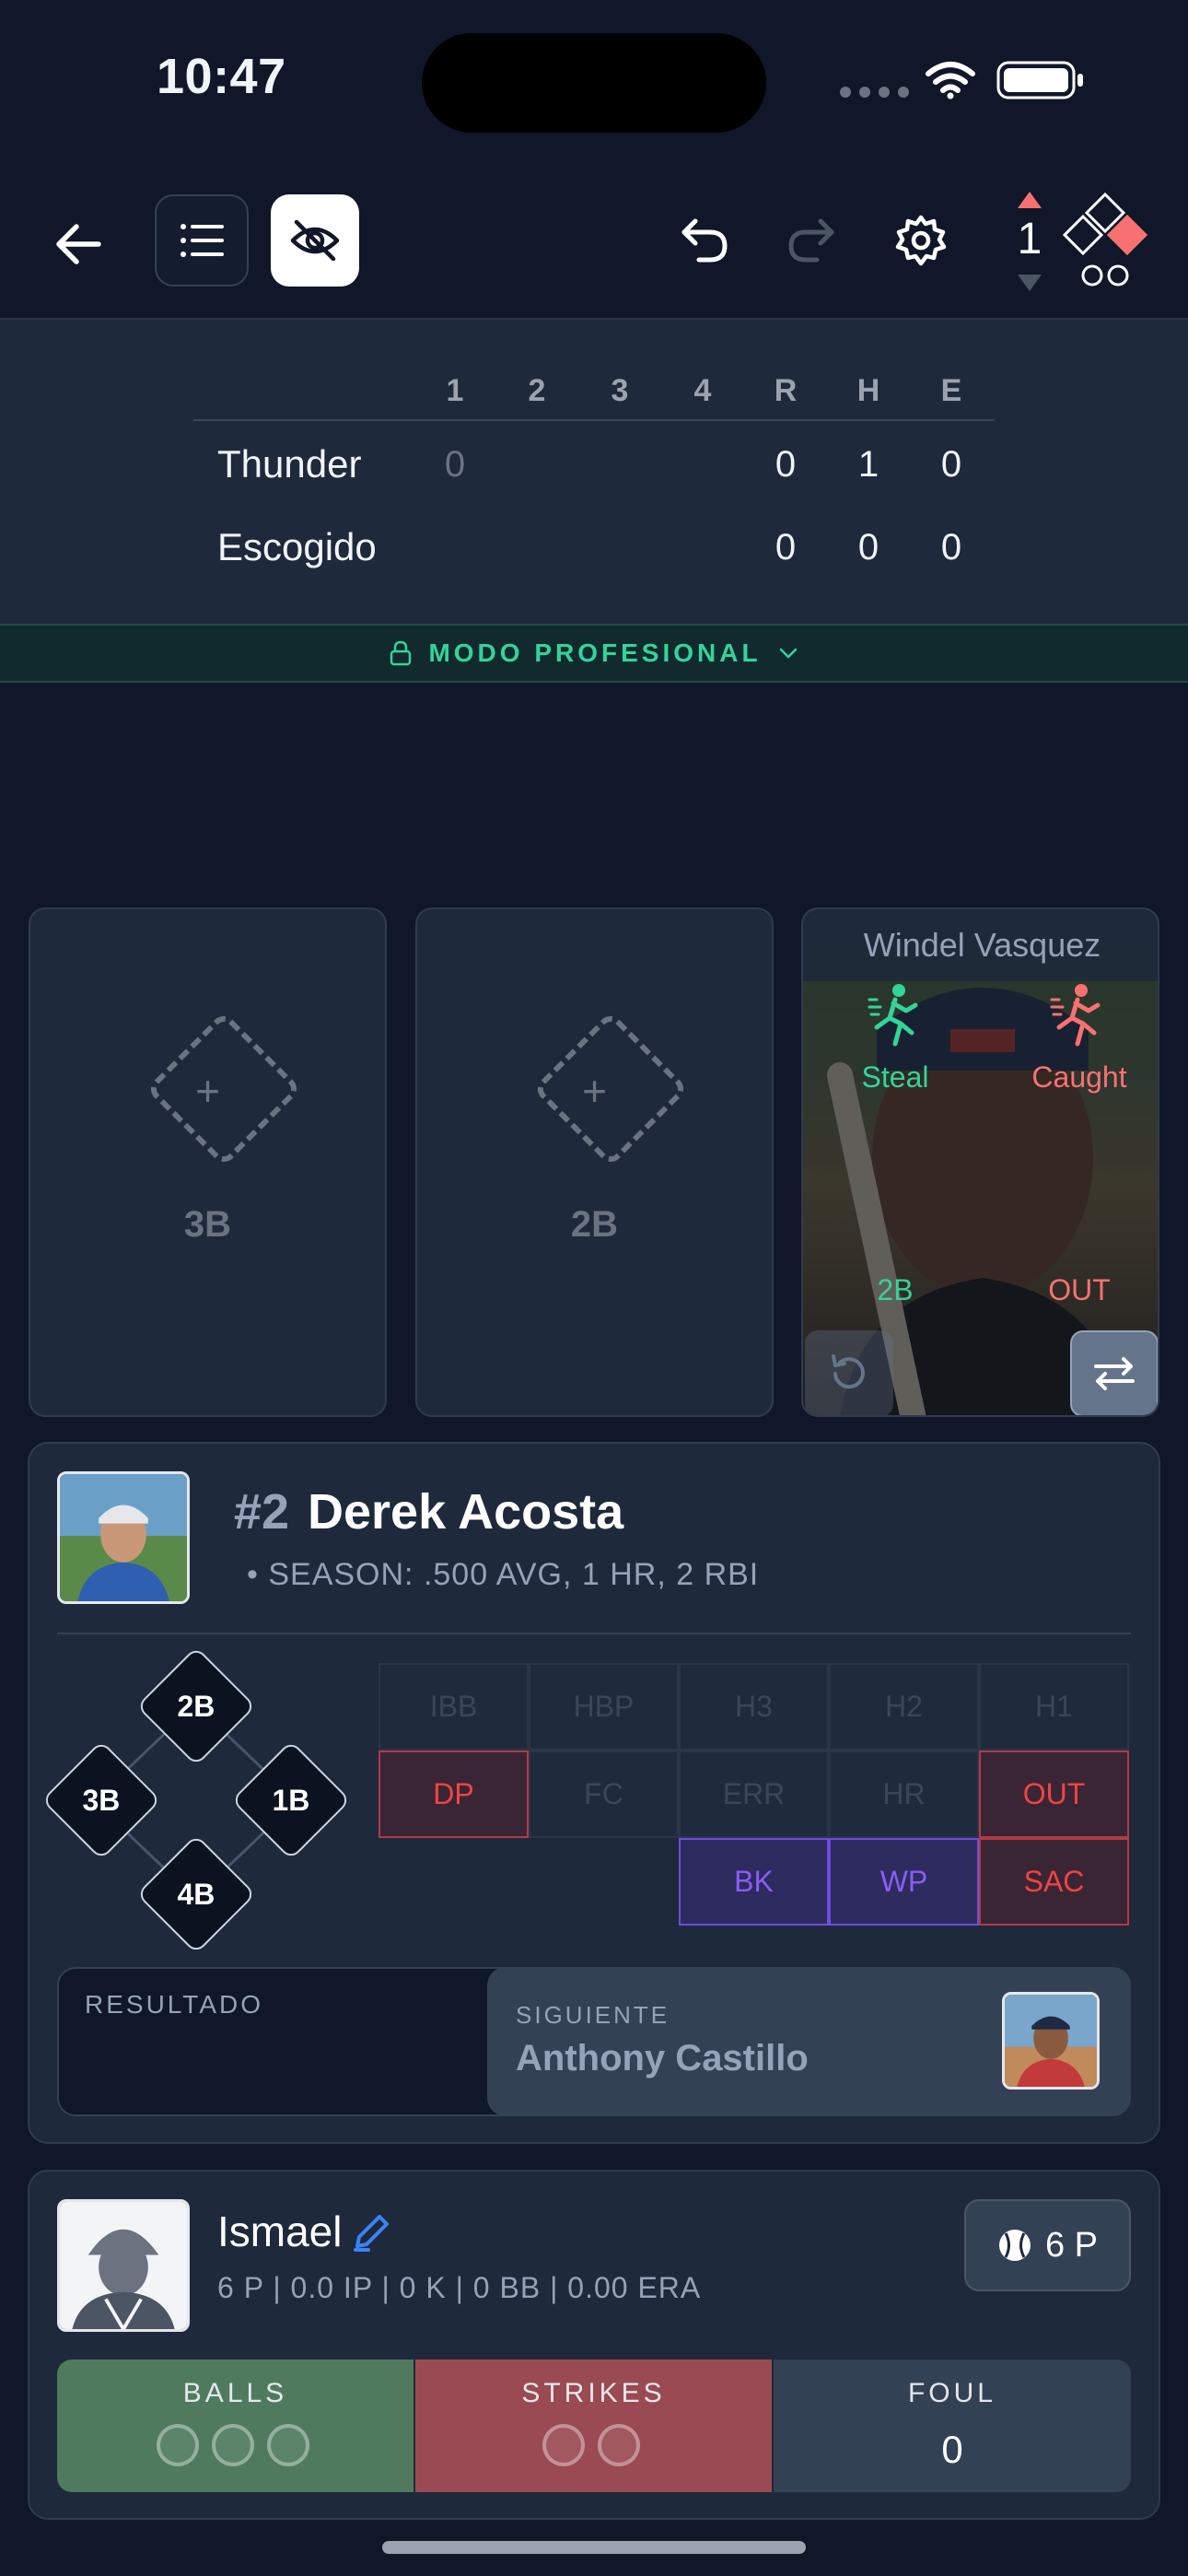 This screenshot has width=1188, height=2576. I want to click on scoreboard-home-hits: 0, so click(868, 547).